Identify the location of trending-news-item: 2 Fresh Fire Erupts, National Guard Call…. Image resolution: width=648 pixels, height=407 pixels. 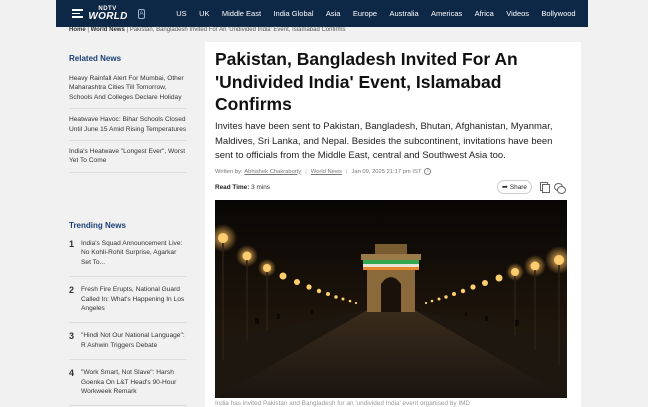
(128, 304).